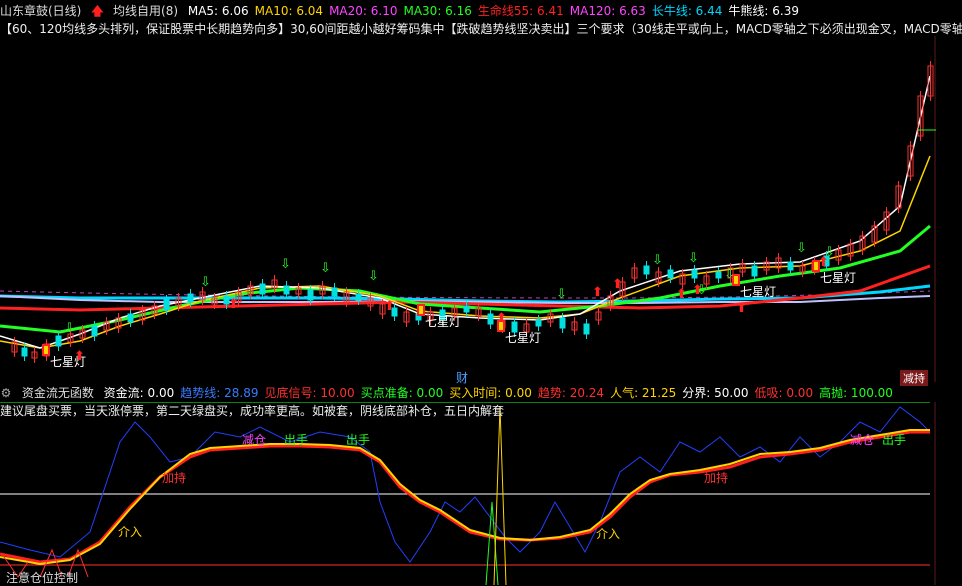 The image size is (962, 586). I want to click on ma-value-2: MA20: 6.10, so click(363, 11).